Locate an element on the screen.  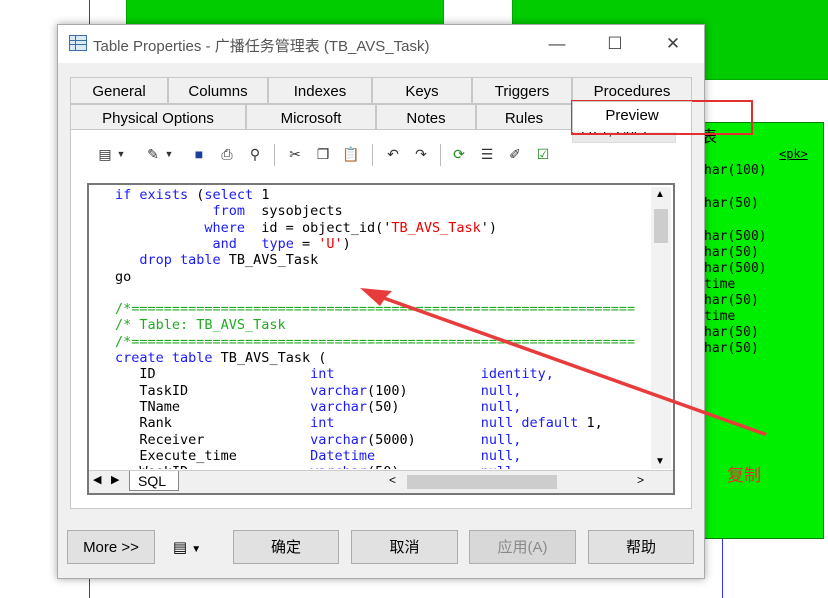
tab-preview: Preview is located at coordinates (632, 116).